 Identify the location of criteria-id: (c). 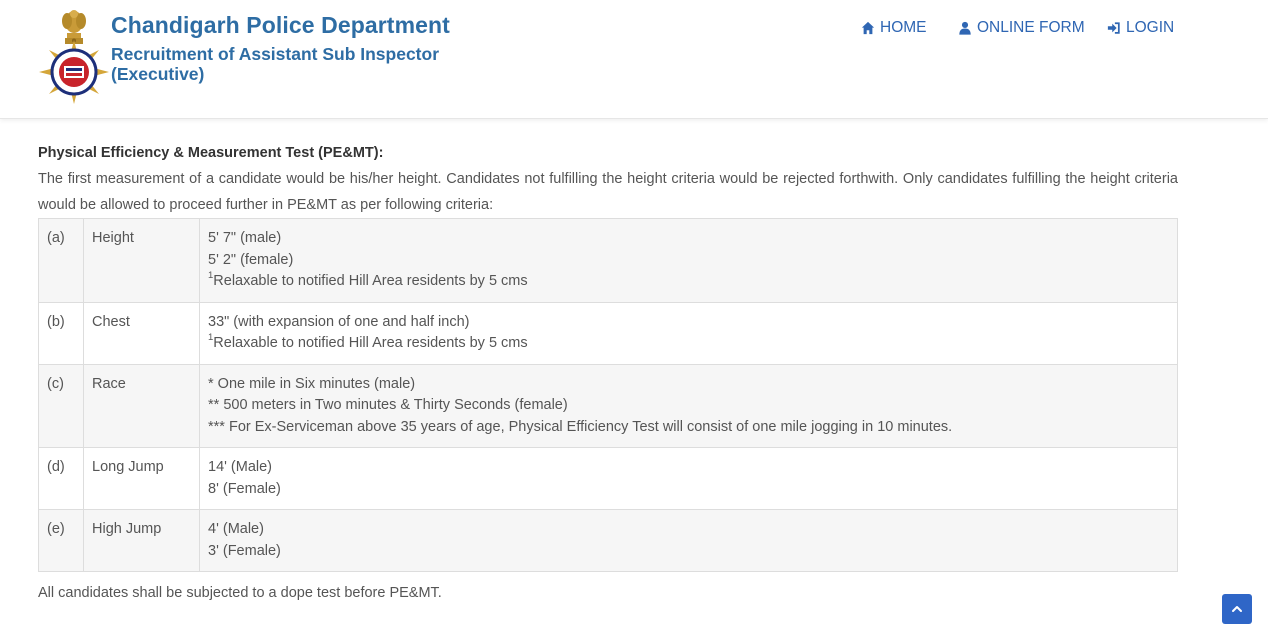
(61, 405).